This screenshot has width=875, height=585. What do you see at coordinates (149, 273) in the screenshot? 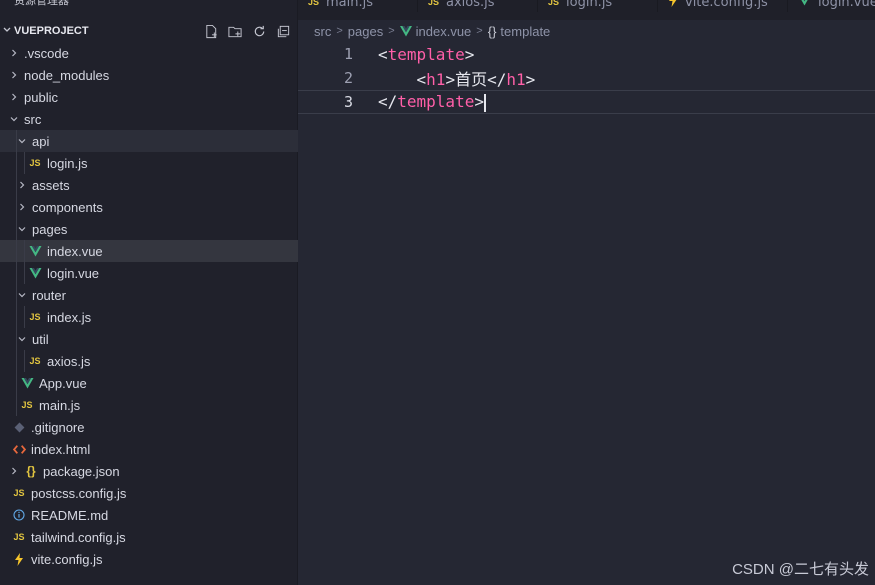
I see `file-item: login.vue` at bounding box center [149, 273].